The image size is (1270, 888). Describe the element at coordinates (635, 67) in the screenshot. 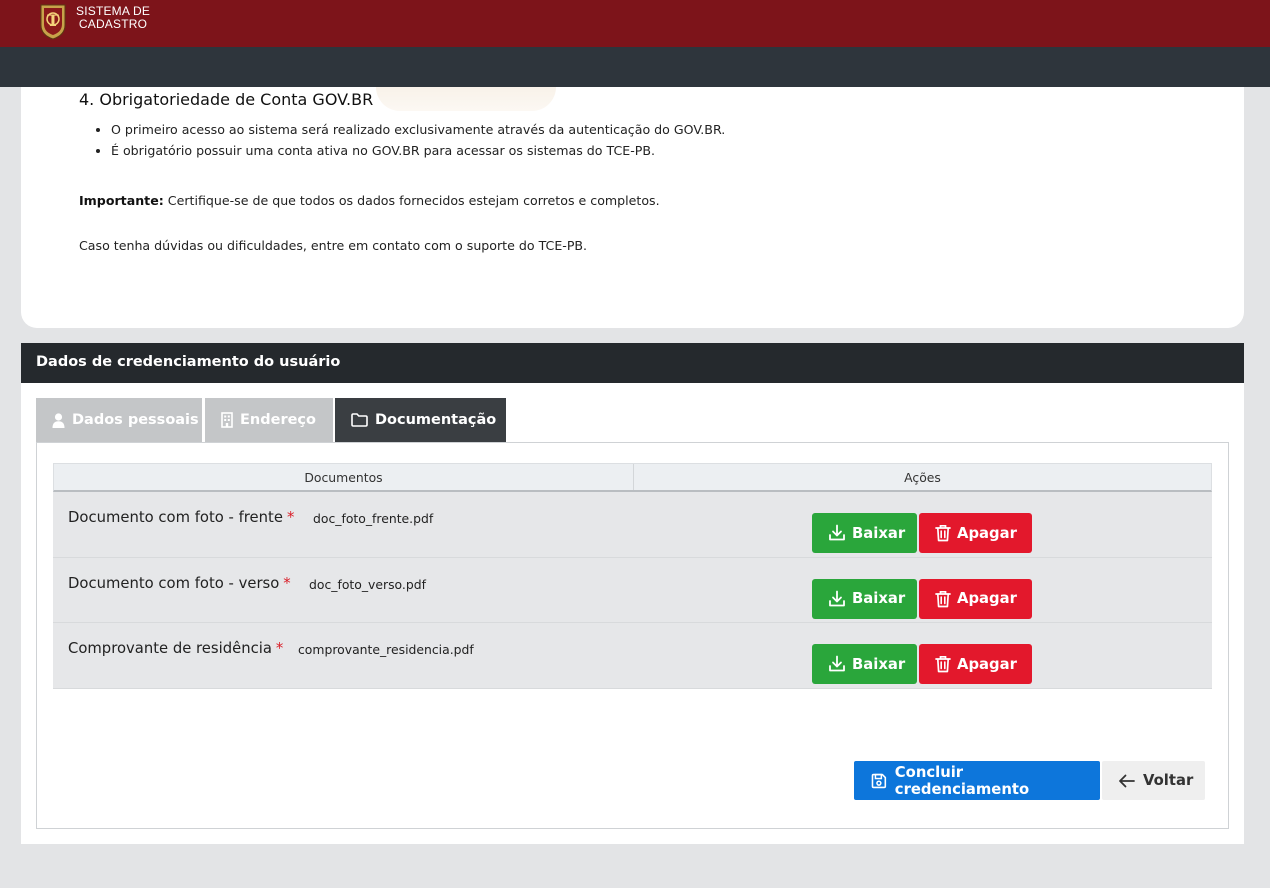

I see `secondary-navbar` at that location.